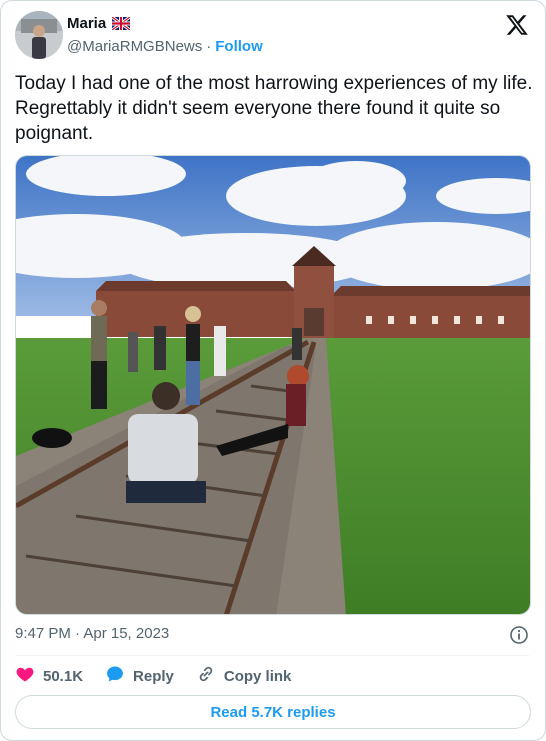 The image size is (546, 741). What do you see at coordinates (239, 46) in the screenshot?
I see `follow-button: Follow` at bounding box center [239, 46].